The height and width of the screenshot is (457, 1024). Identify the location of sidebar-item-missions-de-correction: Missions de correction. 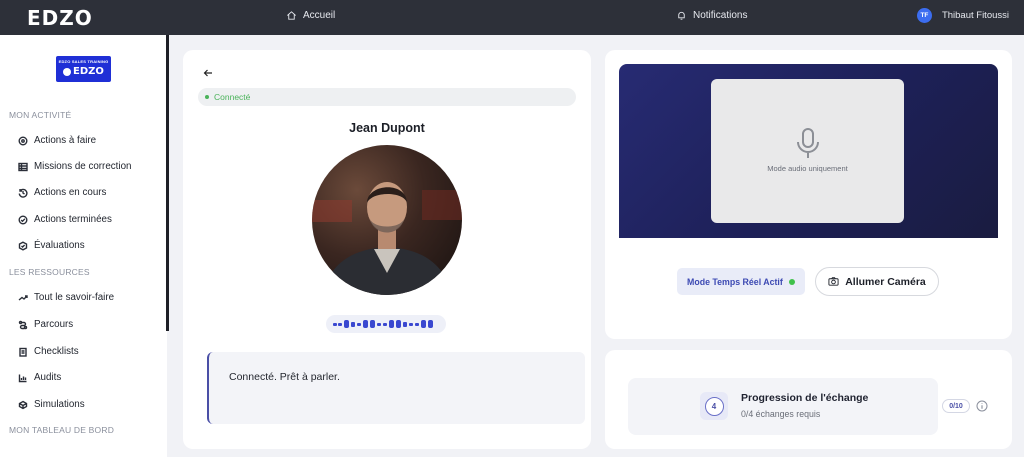
(74, 166).